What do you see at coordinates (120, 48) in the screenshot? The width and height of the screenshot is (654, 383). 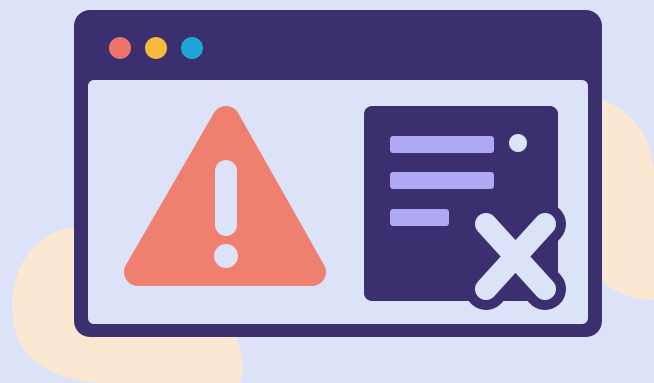 I see `window-dot-red` at bounding box center [120, 48].